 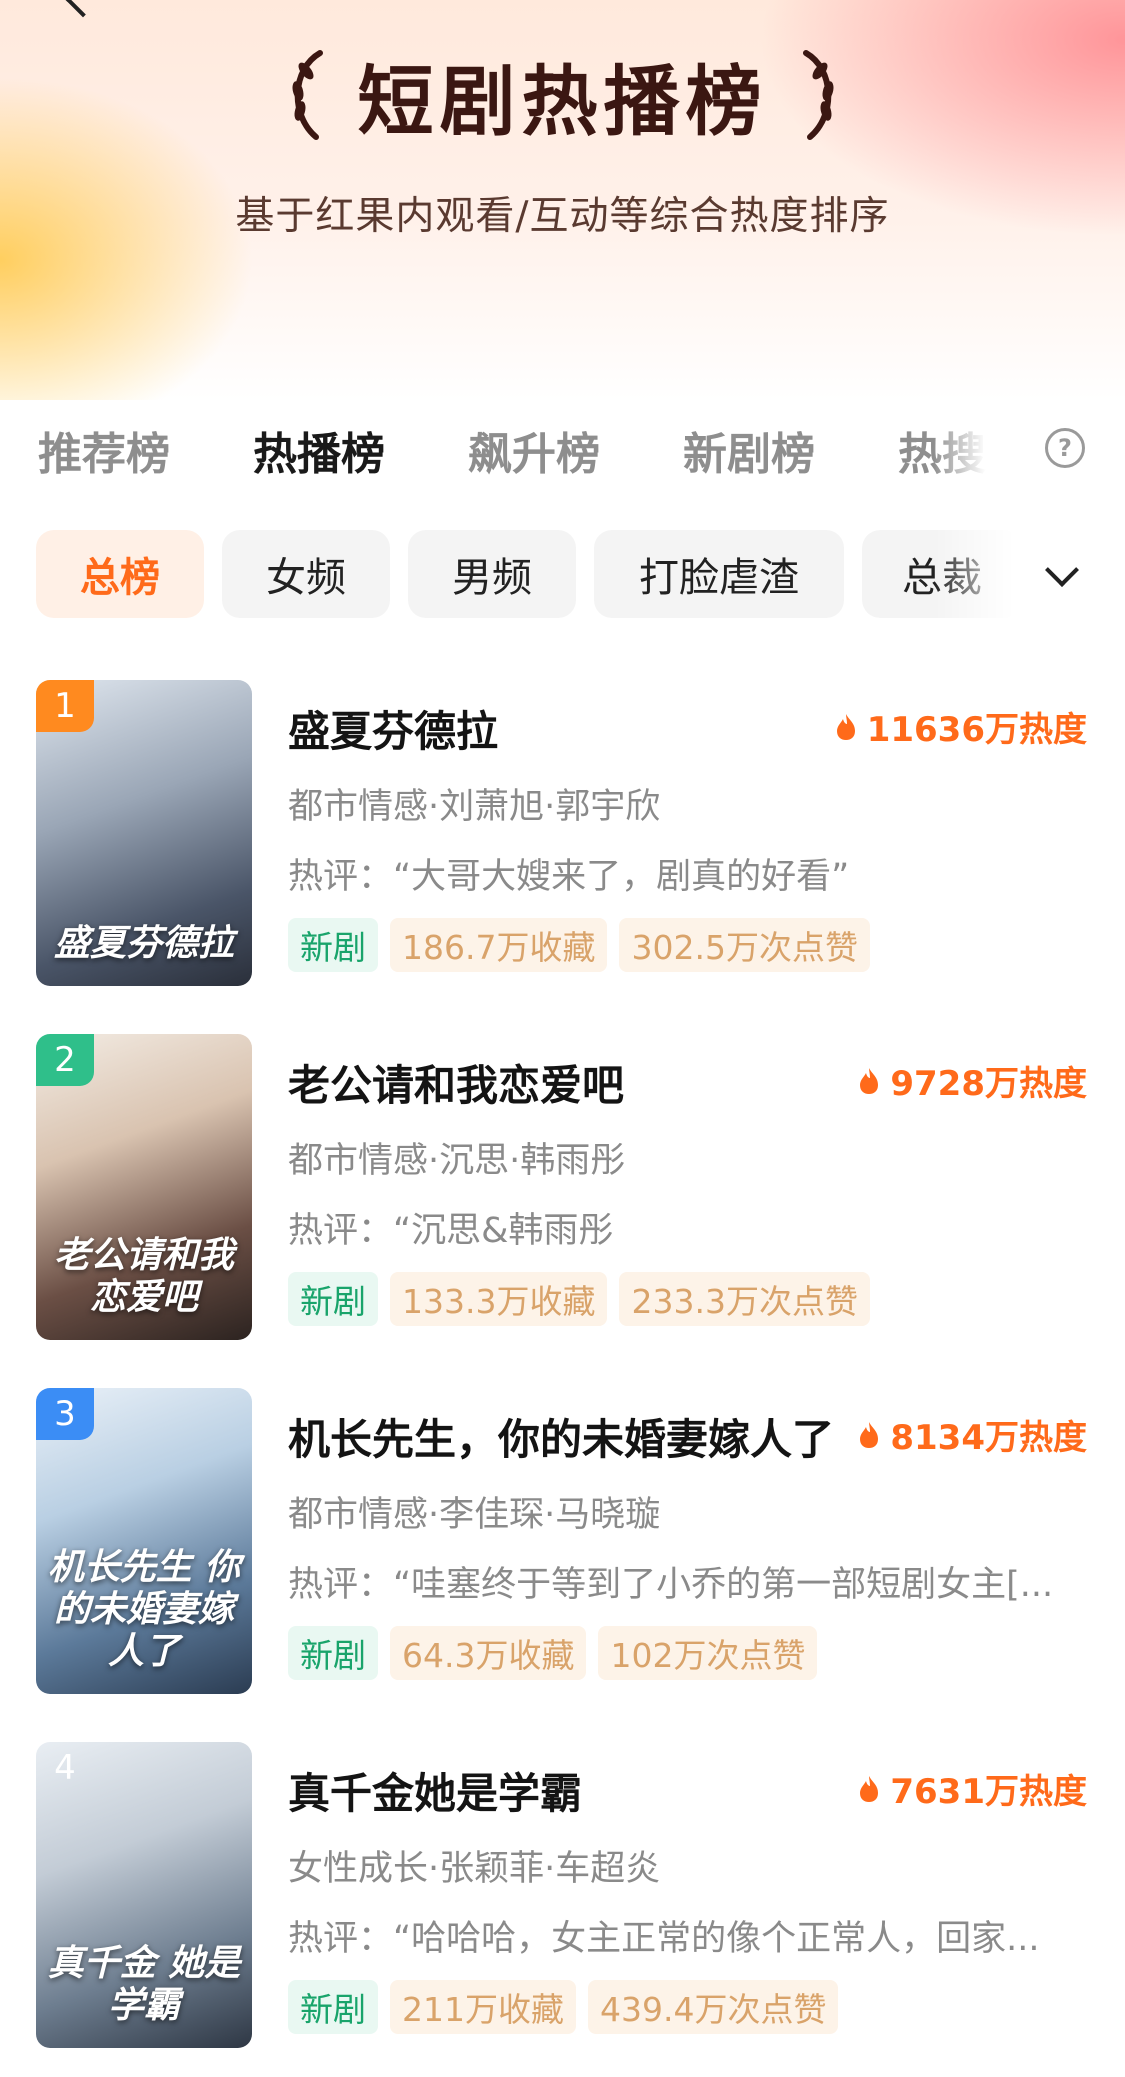 I want to click on heat-score: 11636万热度, so click(x=961, y=726).